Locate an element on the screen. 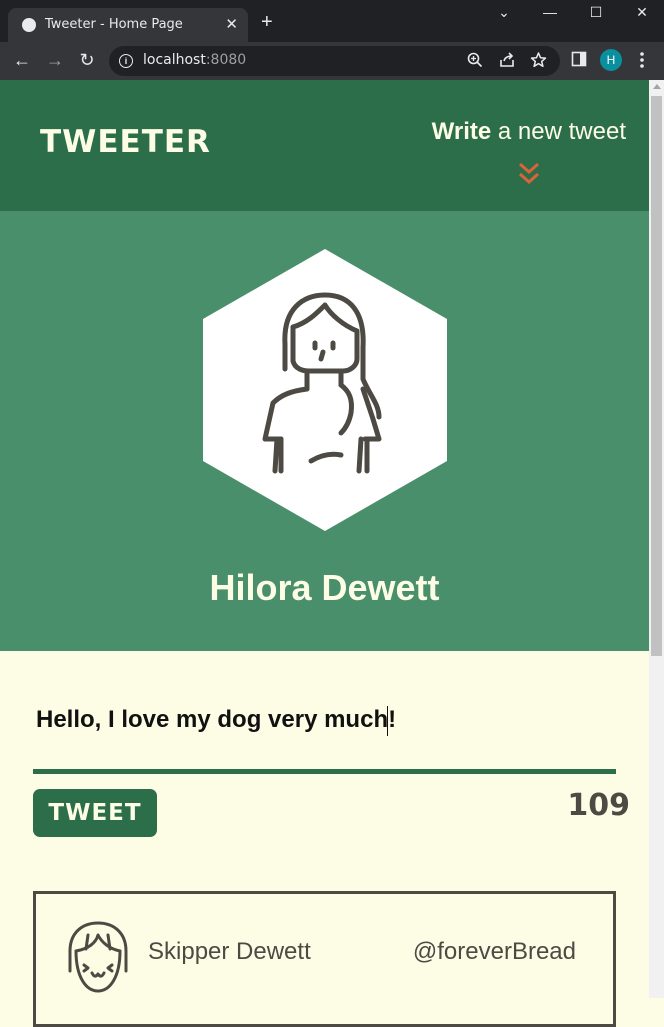 The width and height of the screenshot is (664, 1027). profile-avatar: H is located at coordinates (611, 60).